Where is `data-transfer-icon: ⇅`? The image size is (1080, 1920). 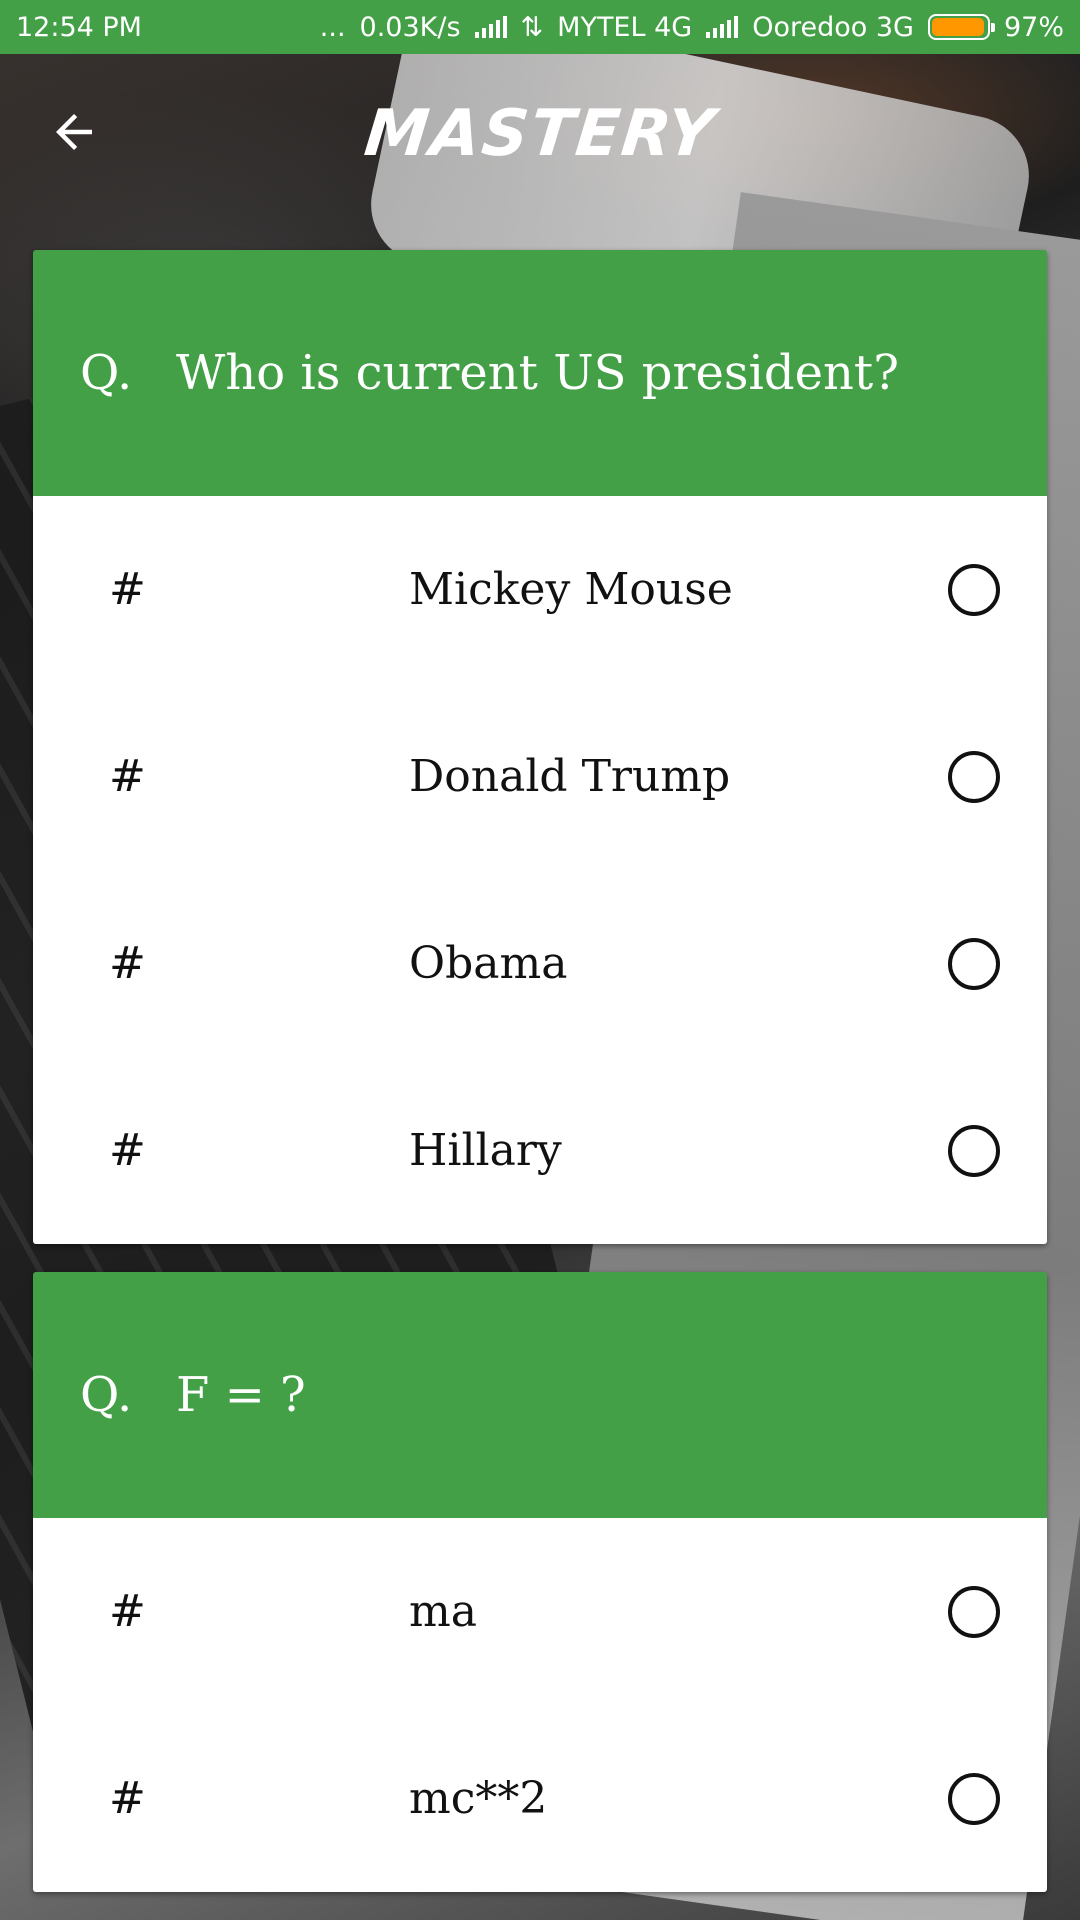 data-transfer-icon: ⇅ is located at coordinates (532, 27).